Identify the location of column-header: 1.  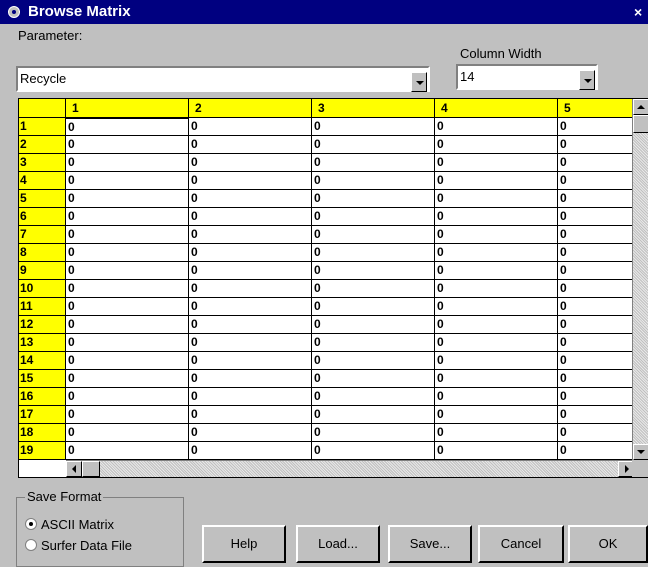
(127, 108).